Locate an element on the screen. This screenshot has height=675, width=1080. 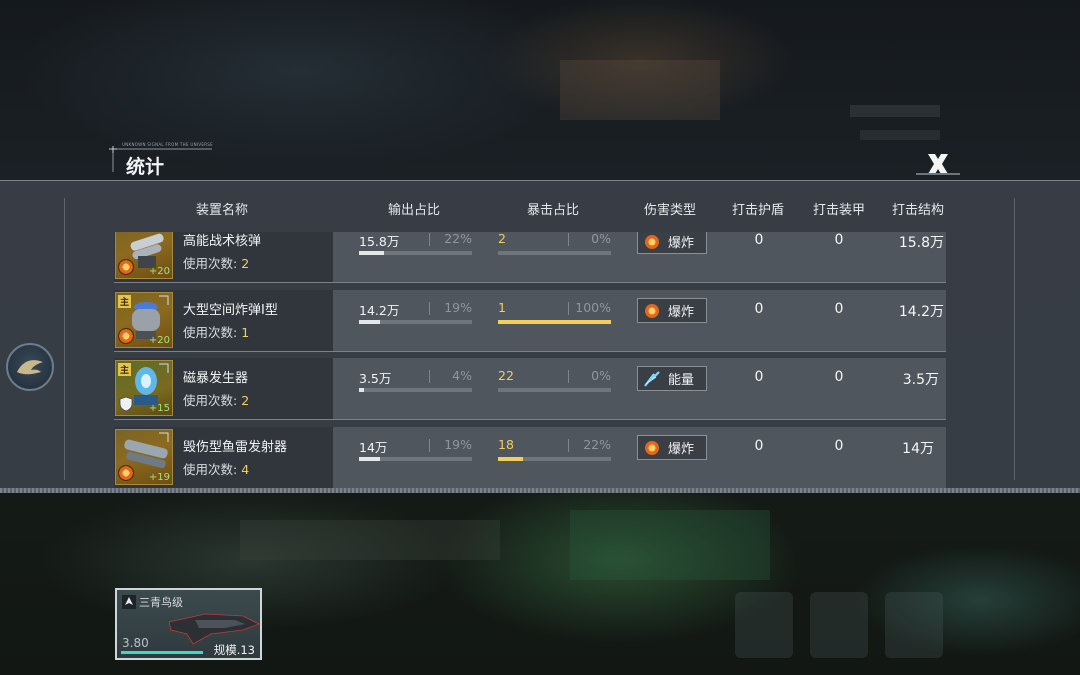
uses-count: 1 is located at coordinates (245, 332).